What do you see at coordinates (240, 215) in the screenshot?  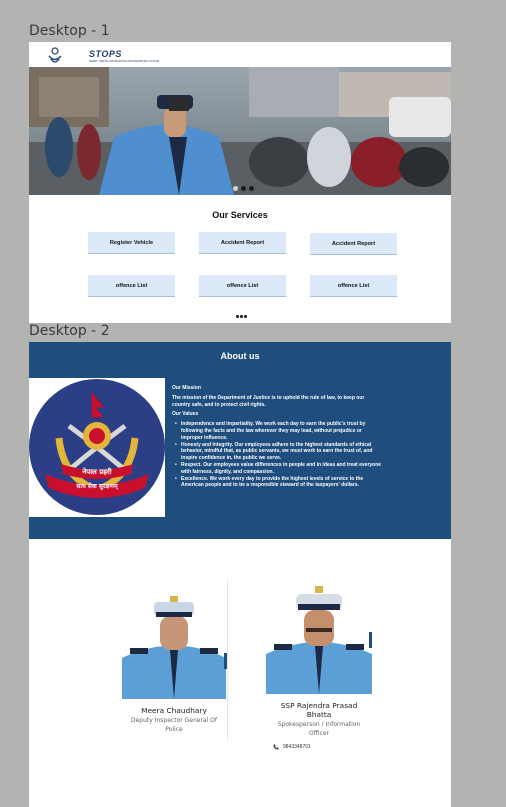 I see `services-title: Our Services` at bounding box center [240, 215].